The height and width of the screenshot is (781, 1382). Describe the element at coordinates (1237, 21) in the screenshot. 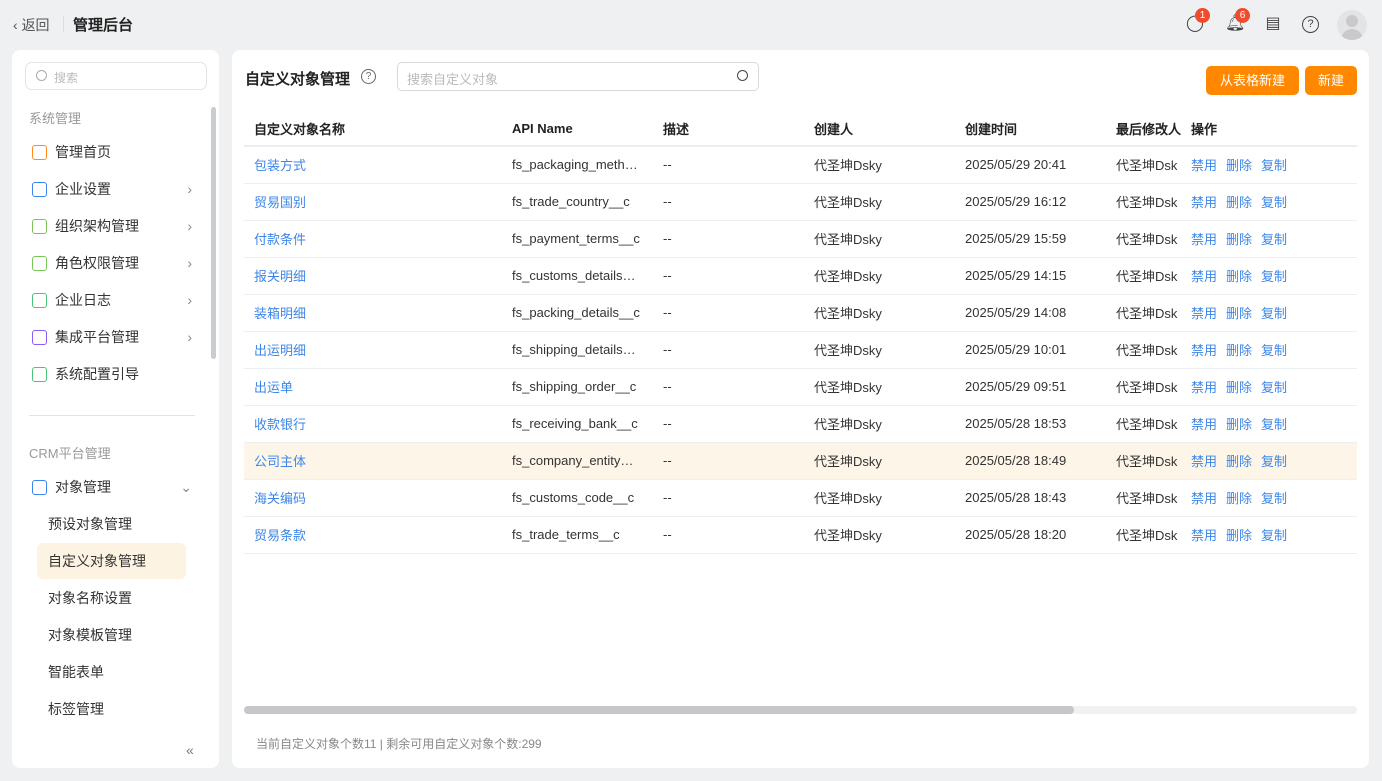

I see `bell-icon: 🔔︎ 6` at that location.